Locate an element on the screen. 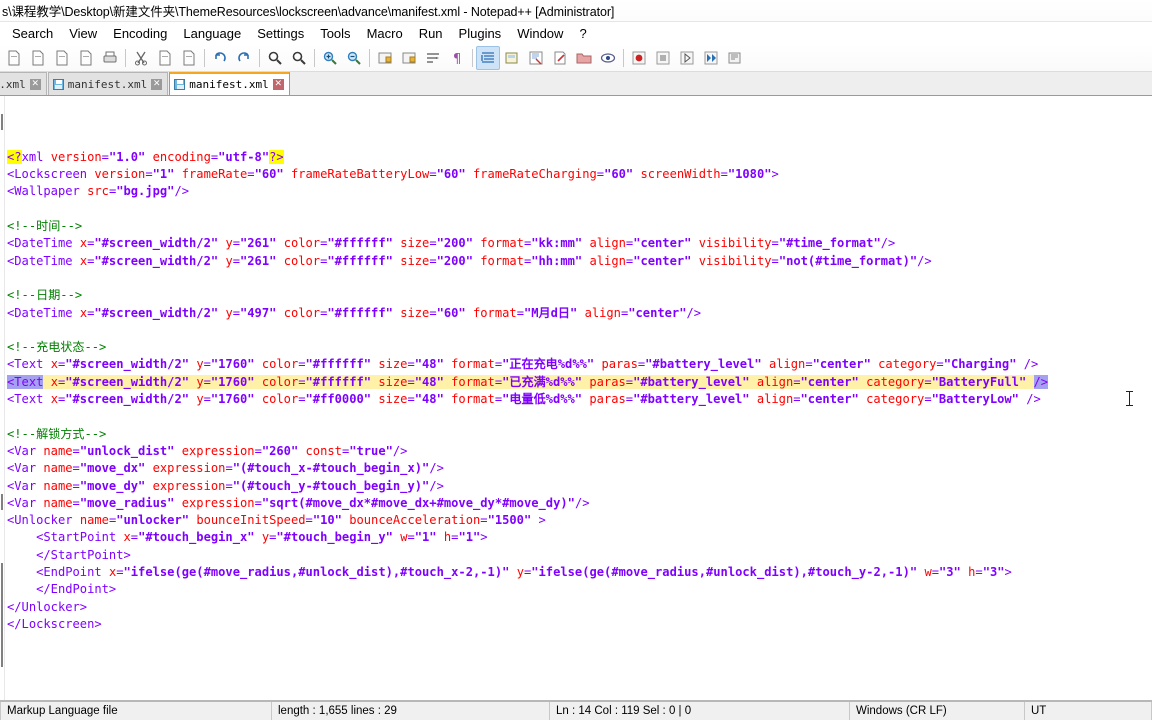 The width and height of the screenshot is (1152, 720). toolbar-save-button is located at coordinates (62, 58).